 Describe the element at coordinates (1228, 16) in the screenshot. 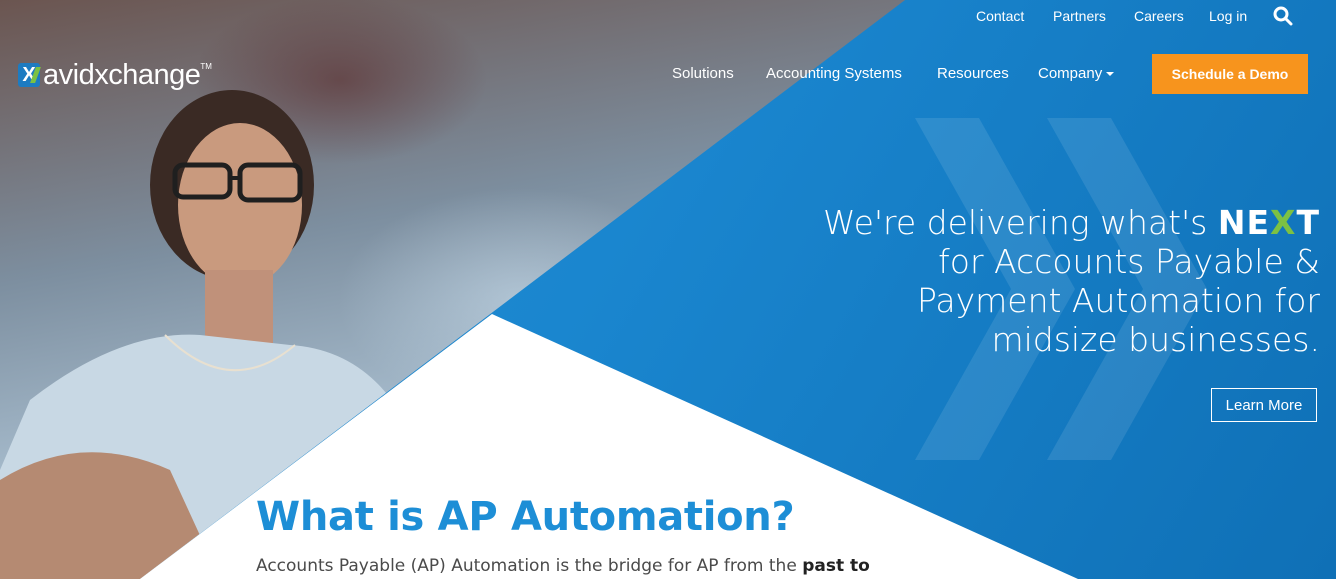

I see `nav-login: Log in` at that location.